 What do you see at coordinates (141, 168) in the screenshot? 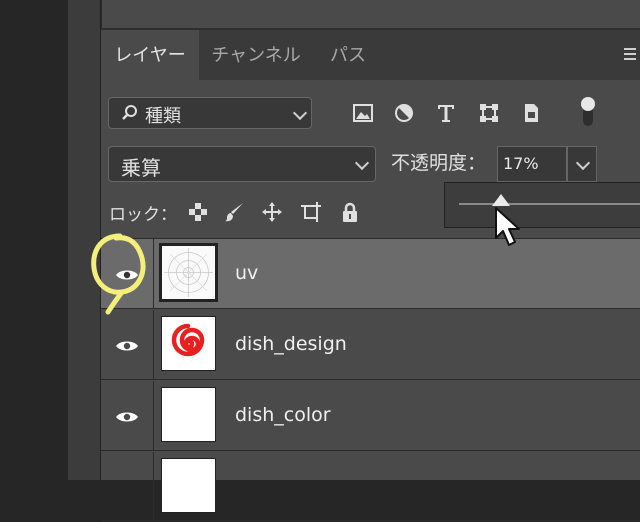
I see `blend-mode-value: 乗算` at bounding box center [141, 168].